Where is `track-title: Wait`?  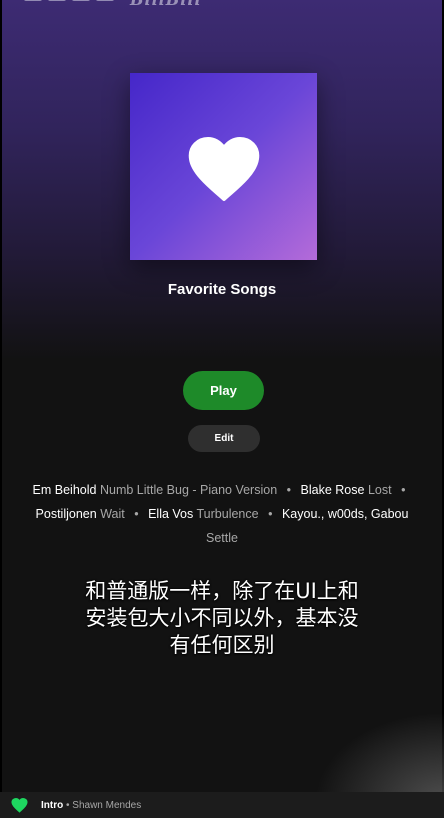 track-title: Wait is located at coordinates (112, 514).